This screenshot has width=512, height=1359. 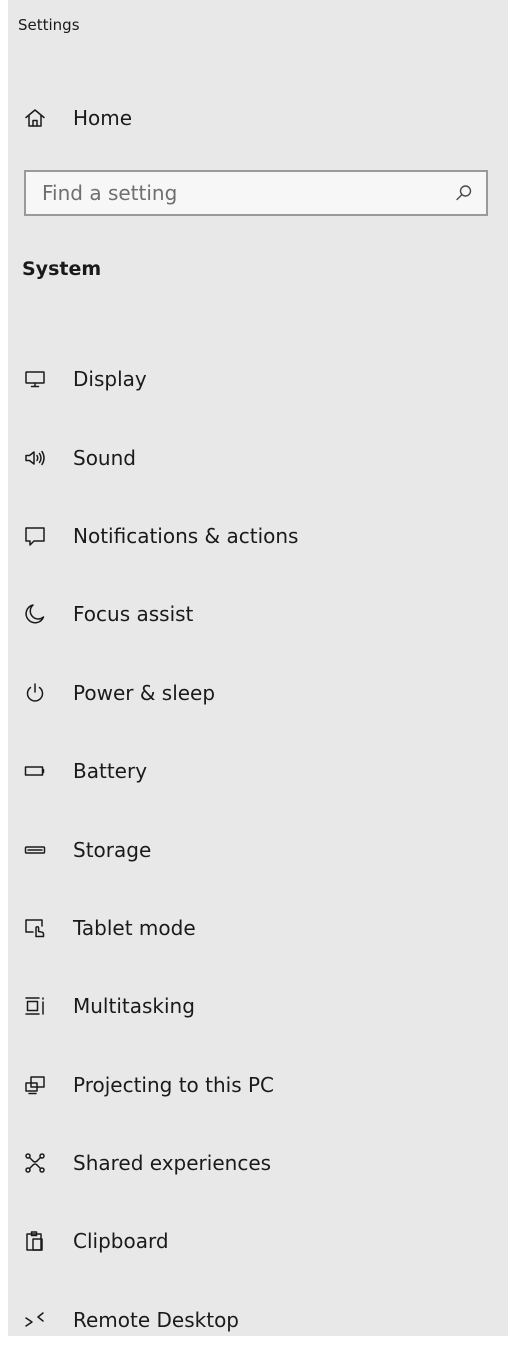 What do you see at coordinates (258, 1006) in the screenshot?
I see `nav-item-multitasking: Multitasking` at bounding box center [258, 1006].